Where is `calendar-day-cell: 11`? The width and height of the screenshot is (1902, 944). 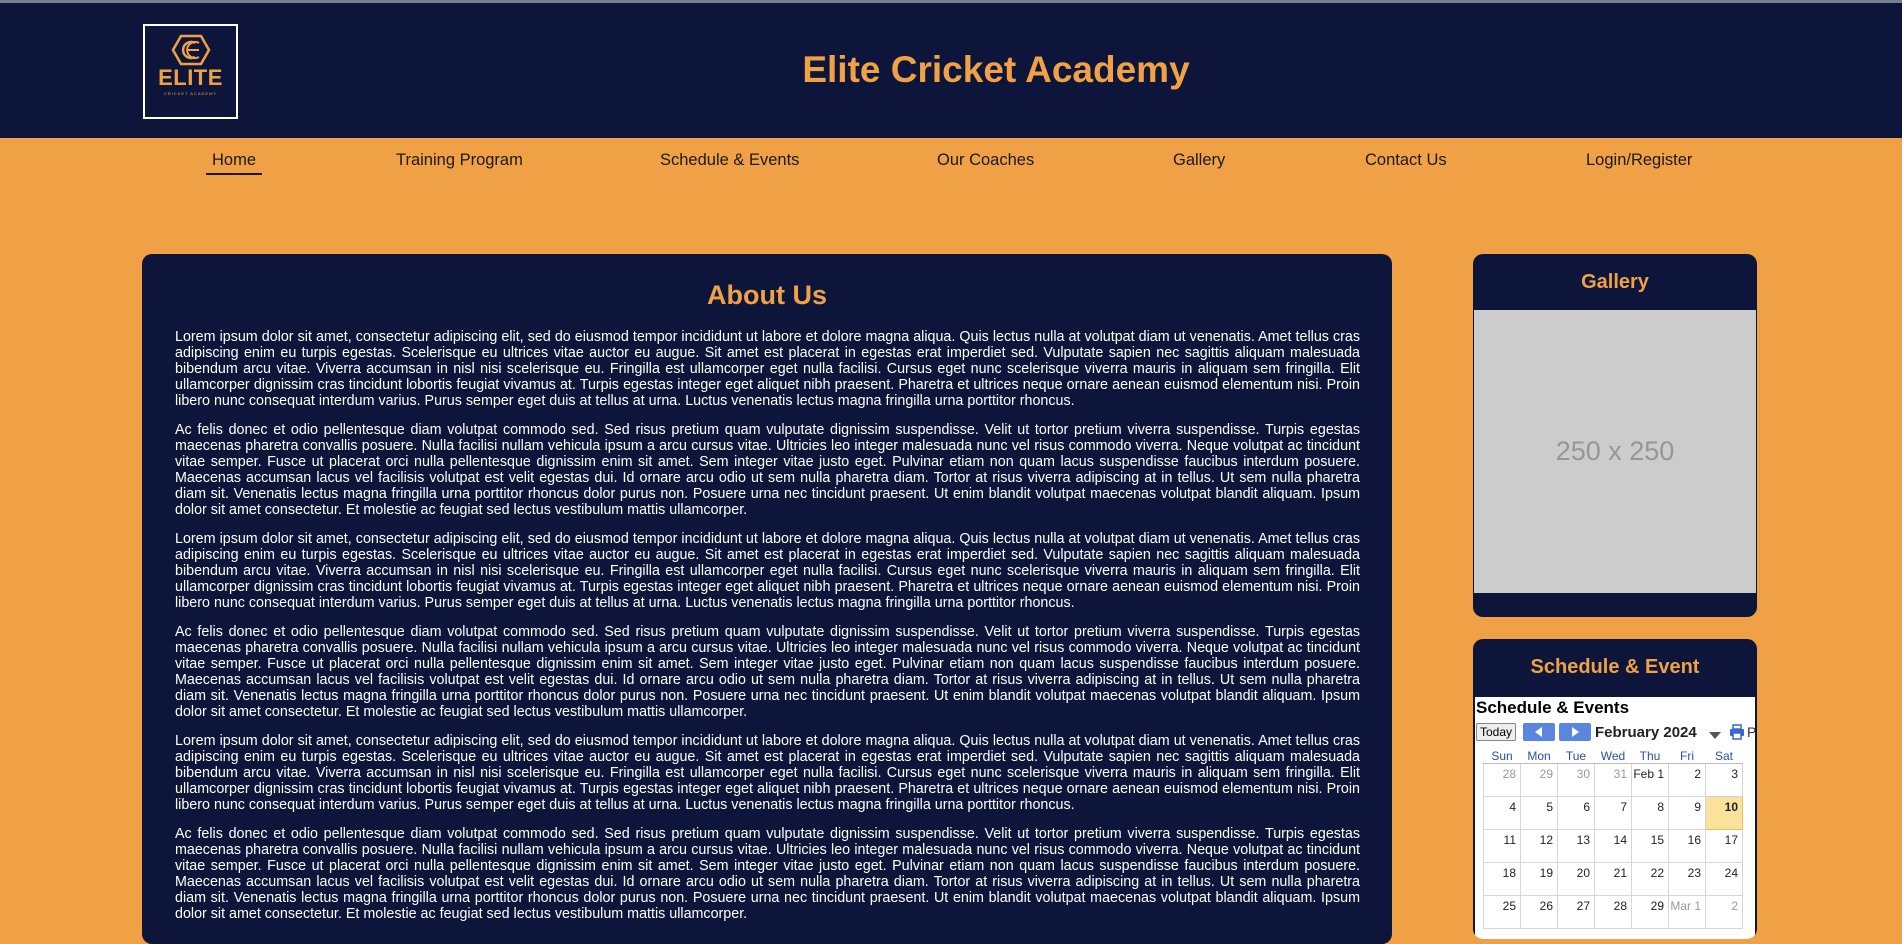 calendar-day-cell: 11 is located at coordinates (1502, 846).